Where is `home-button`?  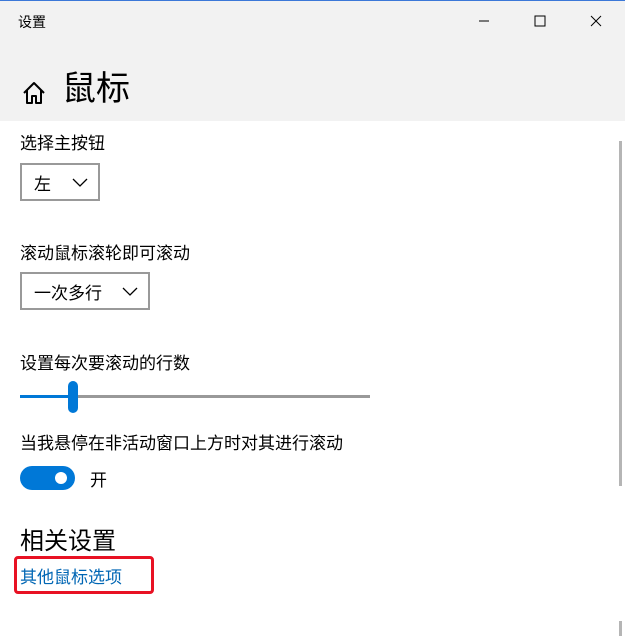 home-button is located at coordinates (34, 93).